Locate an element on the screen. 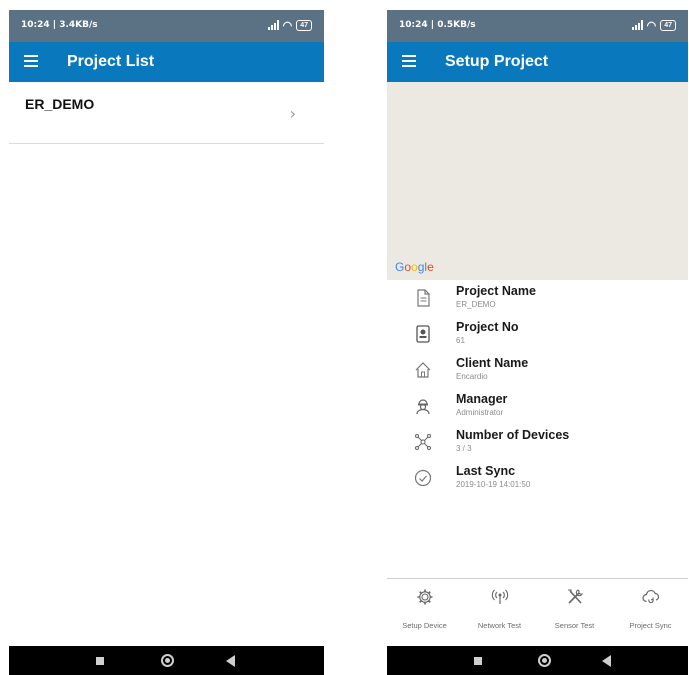 Image resolution: width=689 pixels, height=675 pixels. detail-last-sync: Last Sync 2019-10-19 14:01:50 is located at coordinates (537, 482).